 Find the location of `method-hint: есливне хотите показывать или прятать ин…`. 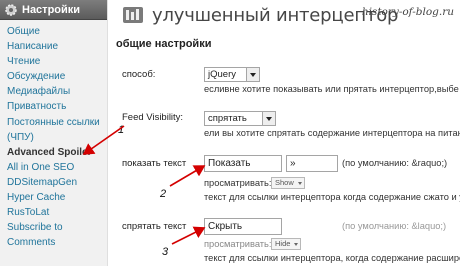

method-hint: есливне хотите показывать или прятать ин… is located at coordinates (331, 89).